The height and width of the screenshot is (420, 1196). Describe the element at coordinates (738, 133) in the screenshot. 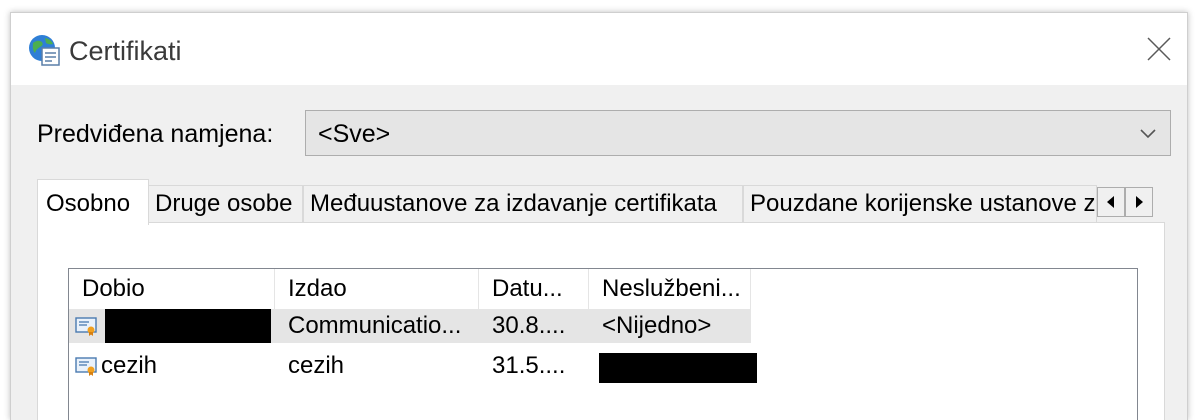

I see `intended-purpose-dropdown: <Sve>` at that location.